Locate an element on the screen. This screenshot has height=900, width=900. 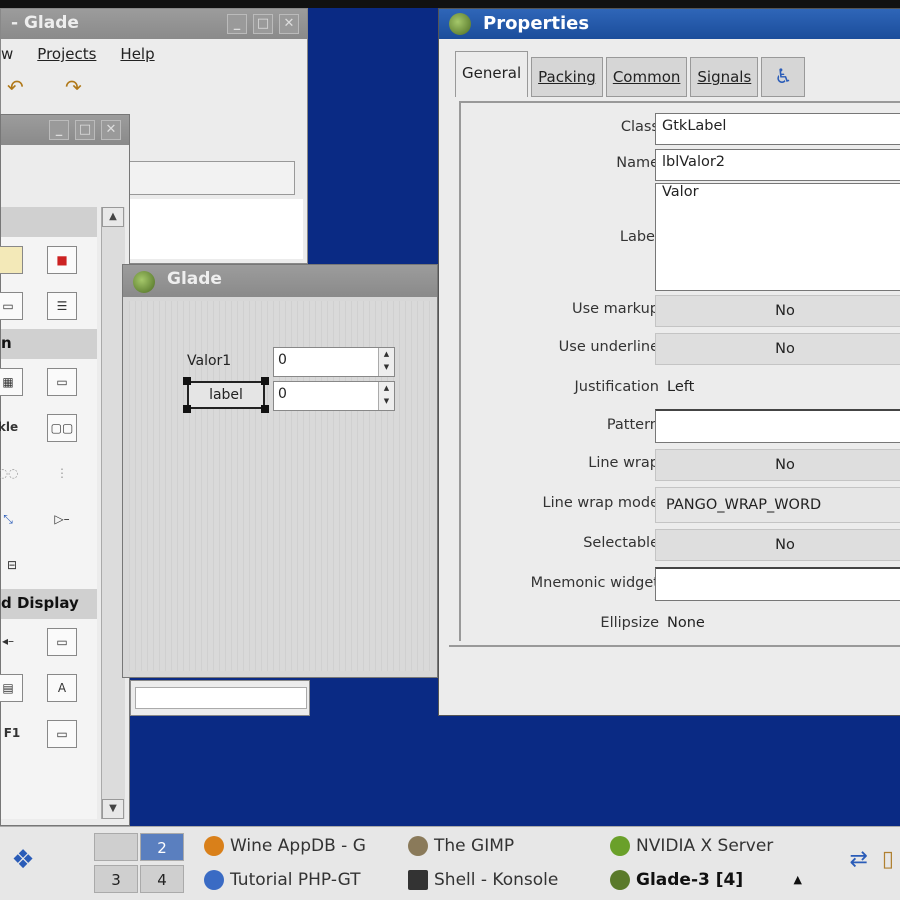
vbox-icon: ⋮ is located at coordinates (62, 474).